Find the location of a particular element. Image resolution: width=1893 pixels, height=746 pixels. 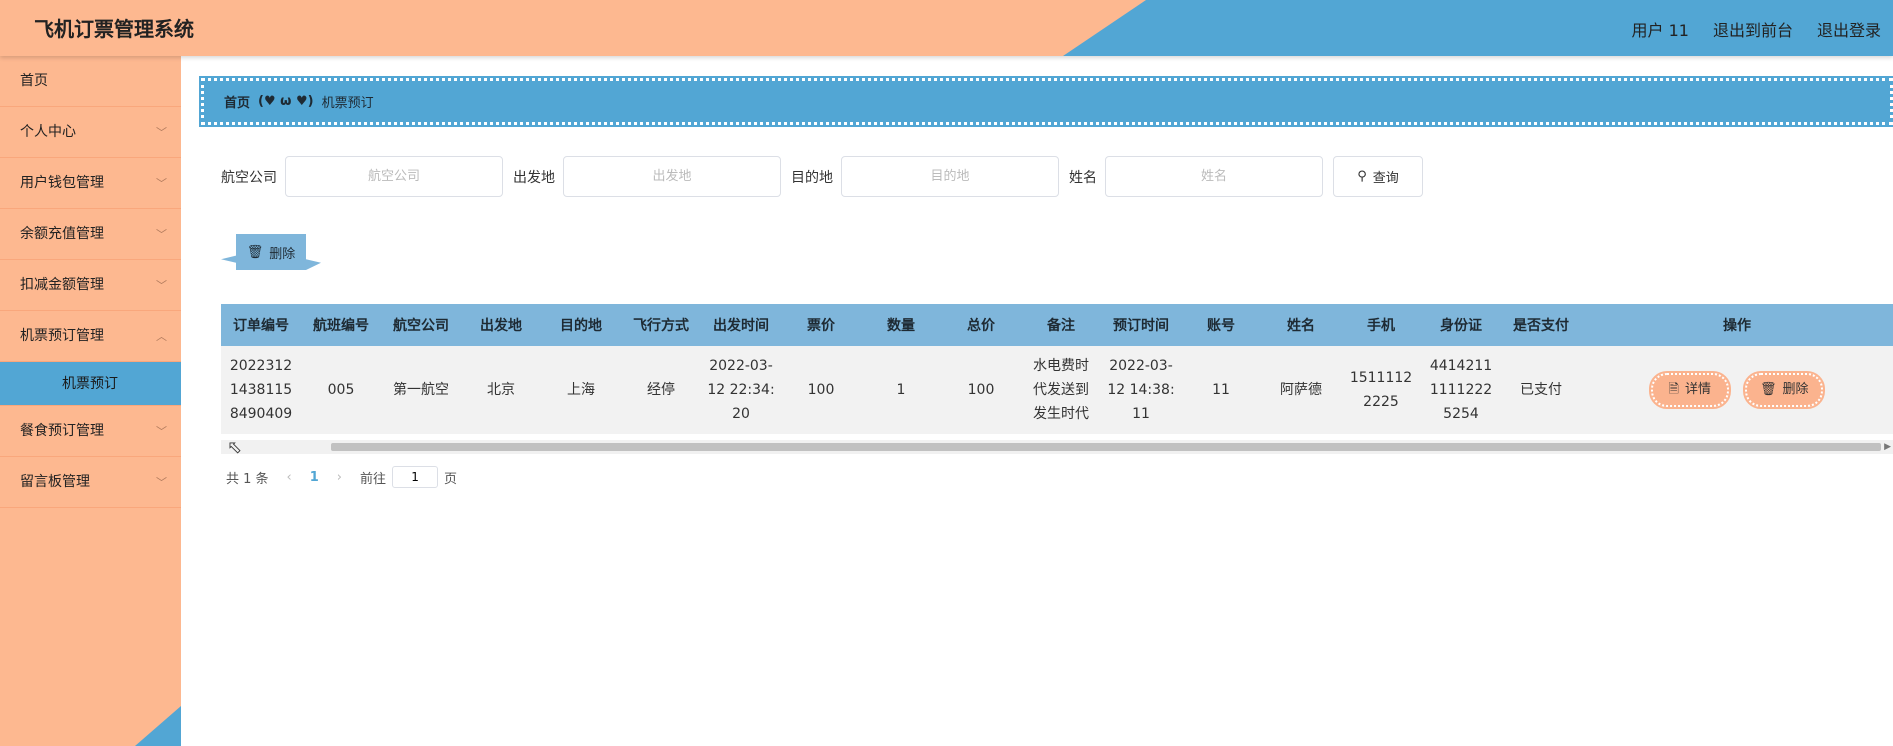

col-header: 目的地 is located at coordinates (581, 325).